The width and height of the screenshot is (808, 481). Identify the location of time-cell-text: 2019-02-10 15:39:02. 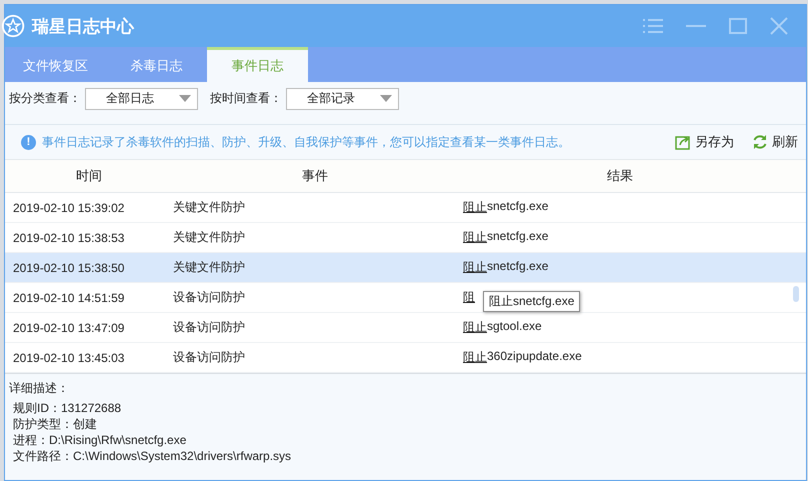
(69, 207).